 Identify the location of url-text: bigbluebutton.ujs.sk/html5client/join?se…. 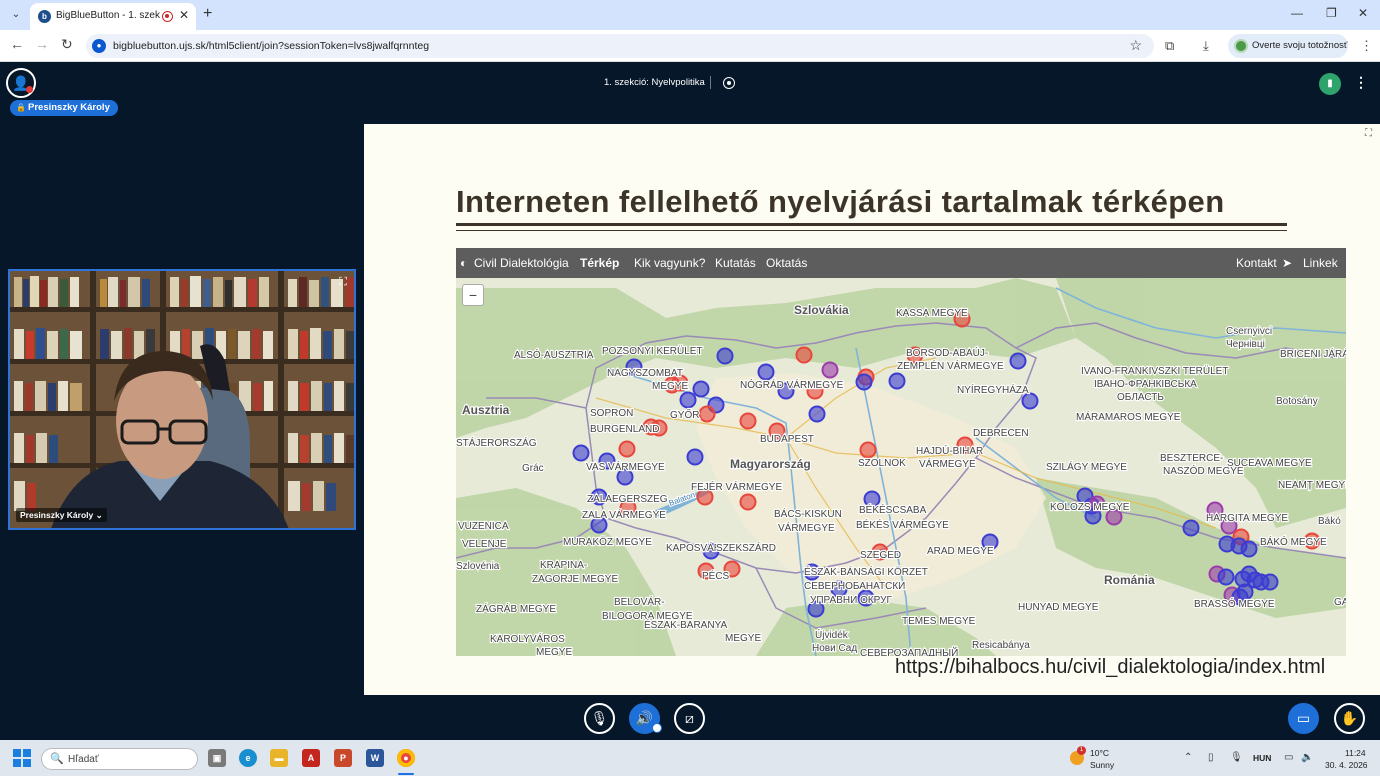
(271, 46).